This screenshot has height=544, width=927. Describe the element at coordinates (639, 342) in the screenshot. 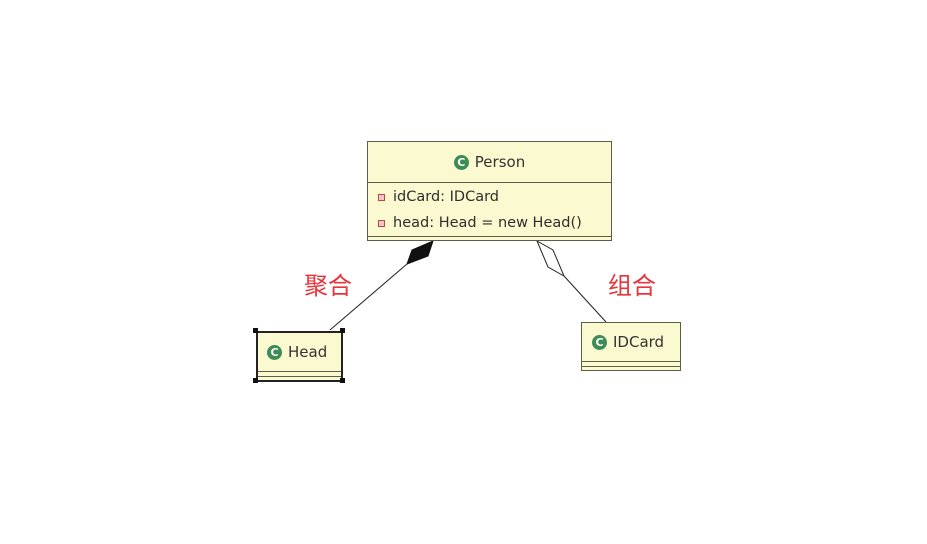

I see `class-idcard-name: IDCard` at that location.